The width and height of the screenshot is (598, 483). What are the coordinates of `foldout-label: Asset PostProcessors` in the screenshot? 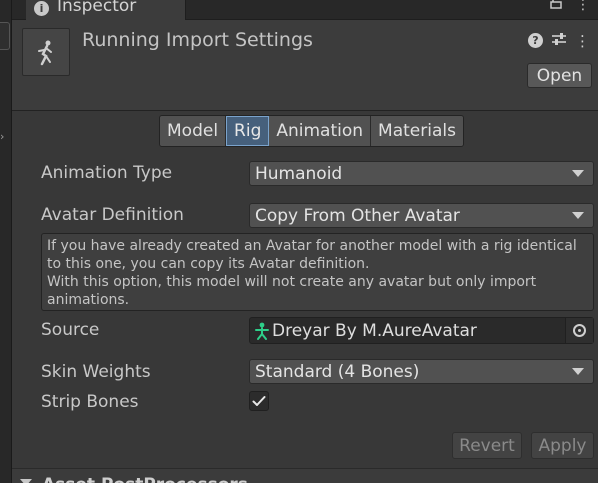 It's located at (145, 479).